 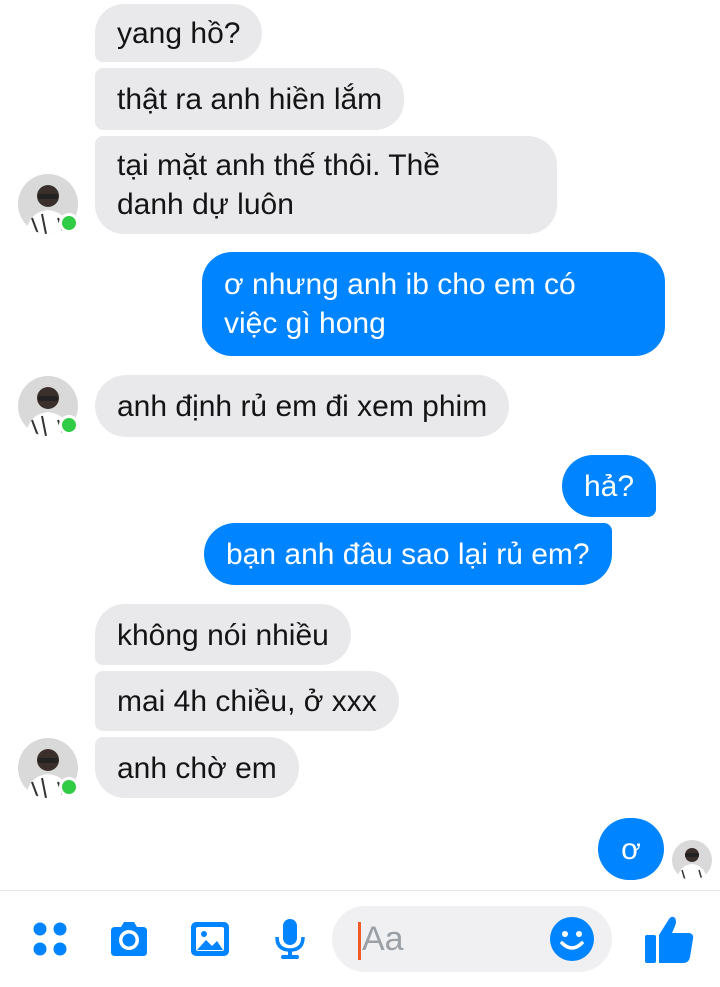 I want to click on message-bubble-received: mai 4h chiều, ở xxx, so click(x=247, y=701).